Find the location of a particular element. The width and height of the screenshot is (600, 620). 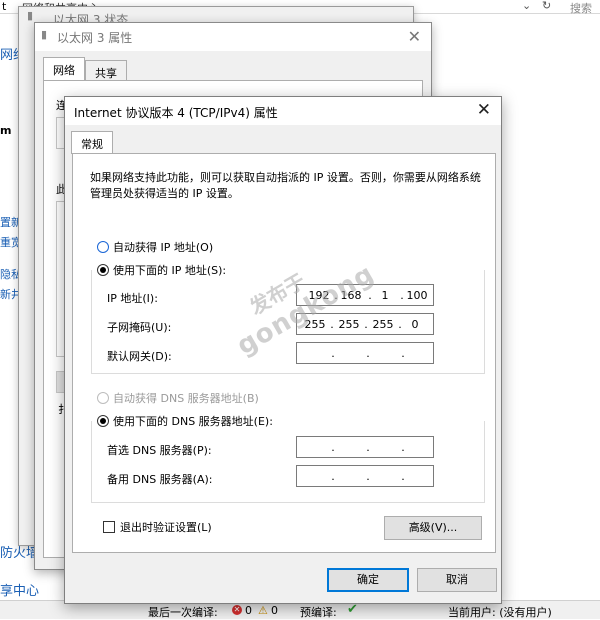

alternate-dns-label: 备用 DNS 服务器(A): is located at coordinates (160, 479).